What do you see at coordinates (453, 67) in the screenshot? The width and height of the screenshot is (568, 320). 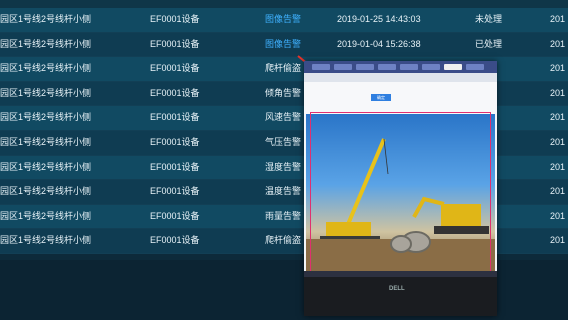 I see `browser-tab-active` at bounding box center [453, 67].